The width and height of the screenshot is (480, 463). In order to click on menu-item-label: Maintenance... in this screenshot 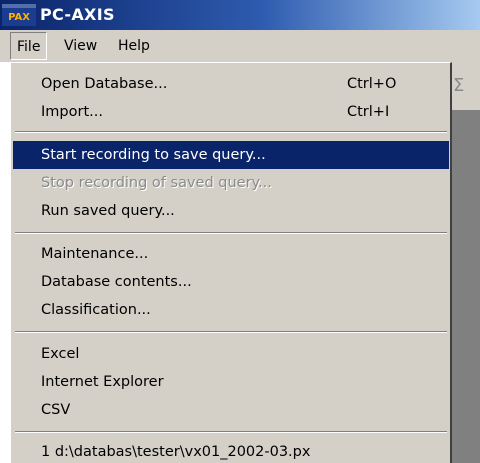, I will do `click(95, 254)`.